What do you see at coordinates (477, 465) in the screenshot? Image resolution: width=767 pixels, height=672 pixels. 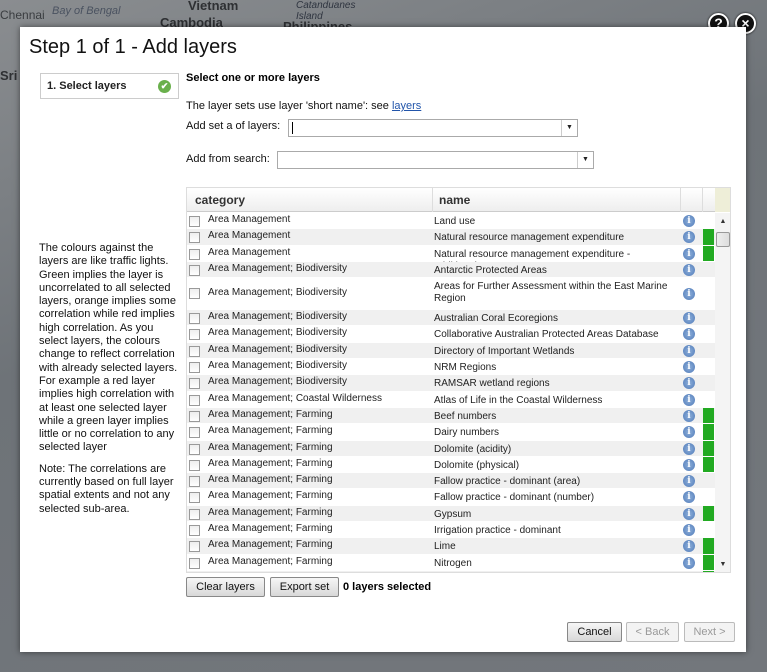 I see `name-cell: Dolomite (physical)` at bounding box center [477, 465].